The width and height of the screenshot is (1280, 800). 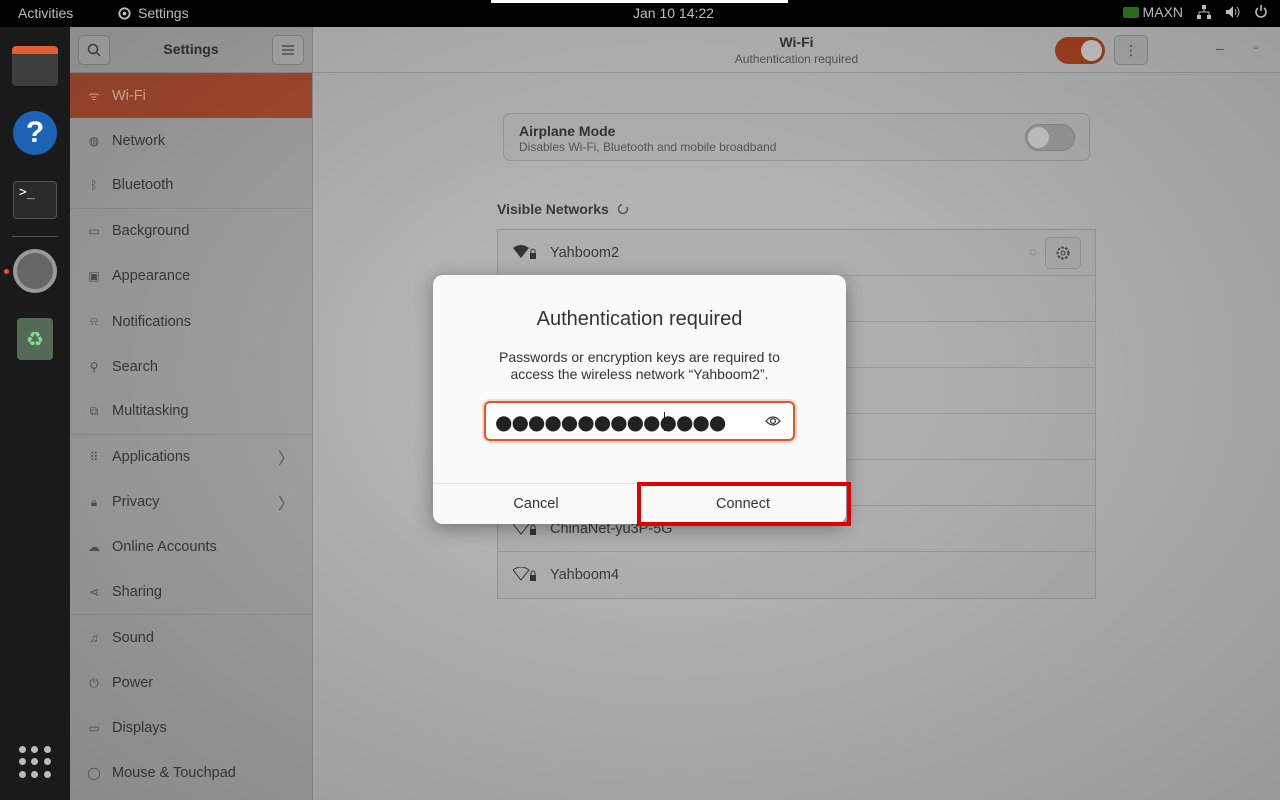 What do you see at coordinates (773, 421) in the screenshot?
I see `show-password-eye-icon` at bounding box center [773, 421].